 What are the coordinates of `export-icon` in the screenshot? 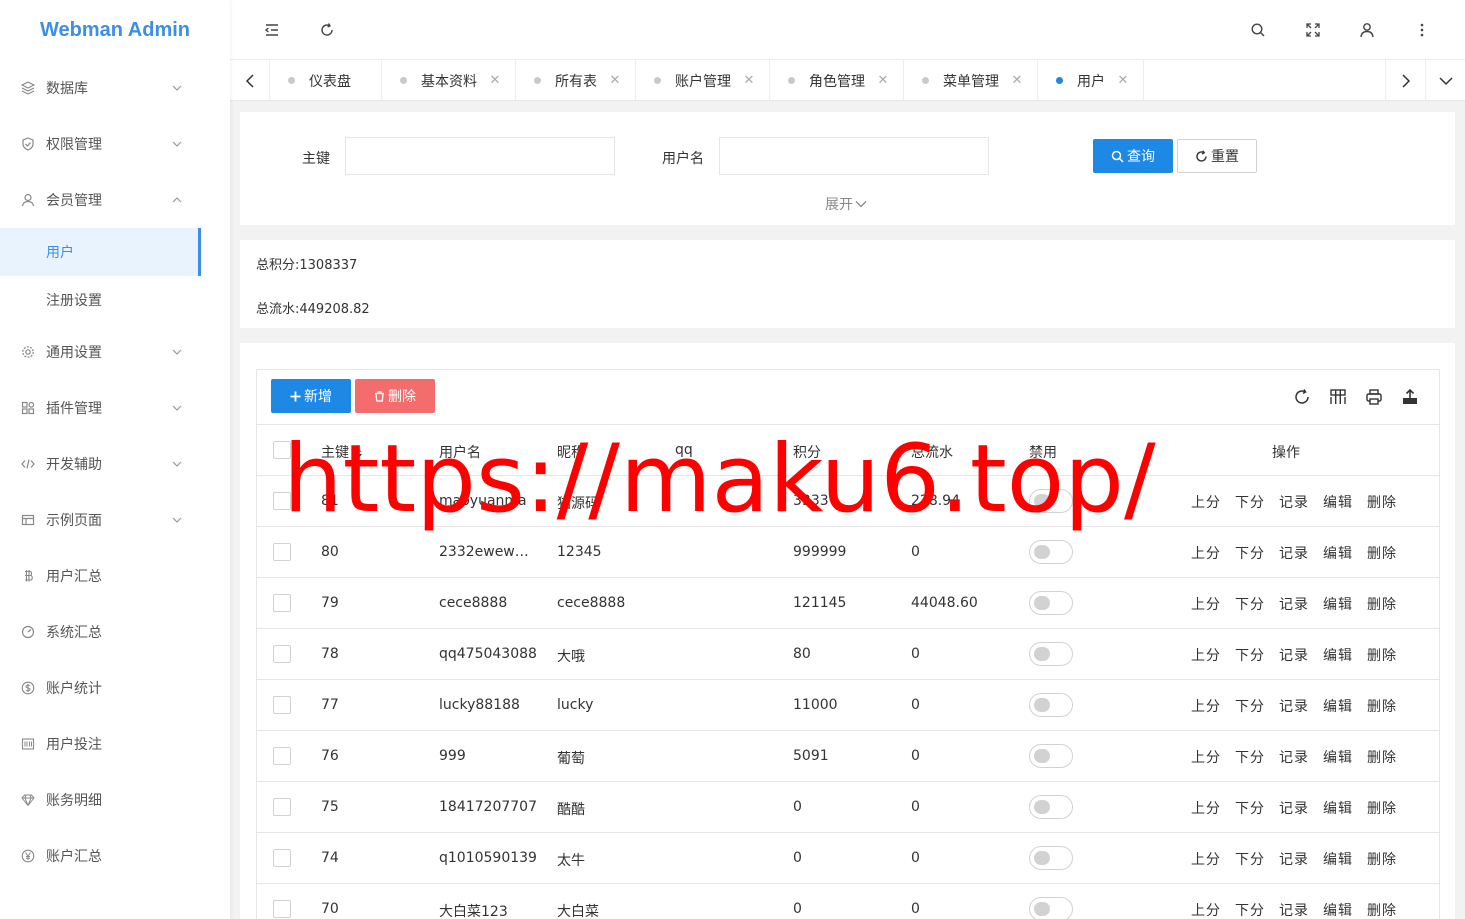 It's located at (1410, 397).